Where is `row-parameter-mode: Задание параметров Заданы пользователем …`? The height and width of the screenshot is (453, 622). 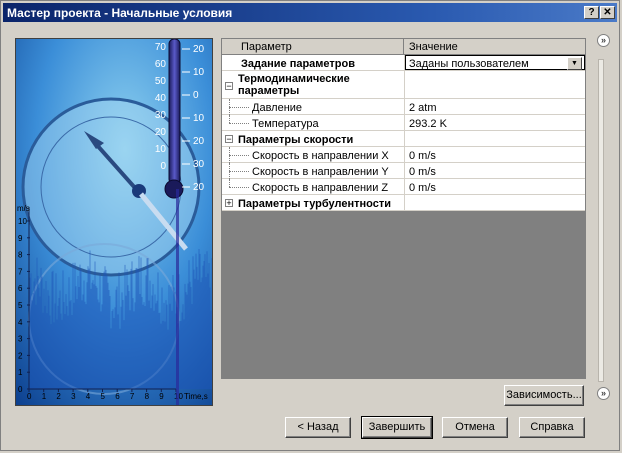
row-parameter-mode: Задание параметров Заданы пользователем … is located at coordinates (403, 63).